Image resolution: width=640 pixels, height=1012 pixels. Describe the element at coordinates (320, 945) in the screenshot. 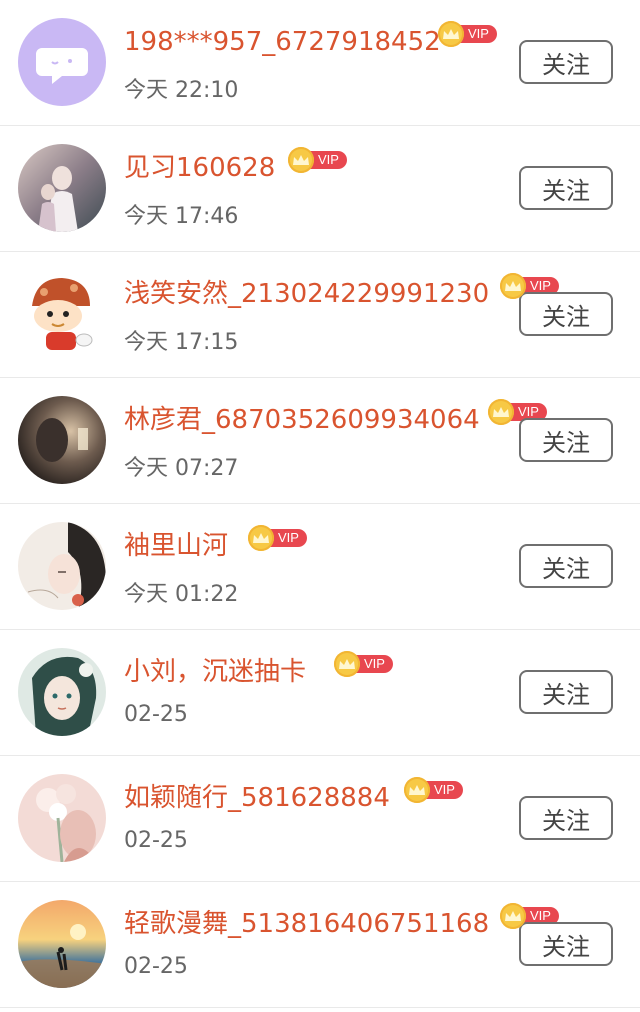

I see `list-item: 轻歌漫舞_513816406751168 VIP 02-25 关注` at that location.